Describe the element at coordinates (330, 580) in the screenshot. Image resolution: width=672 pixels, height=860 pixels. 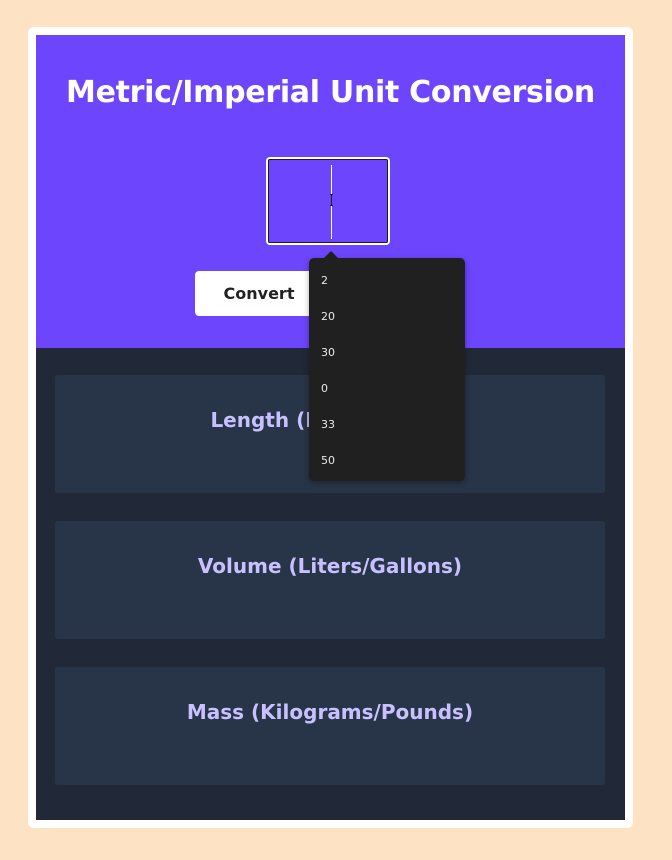
I see `volume-section: Volume (Liters/Gallons)` at that location.